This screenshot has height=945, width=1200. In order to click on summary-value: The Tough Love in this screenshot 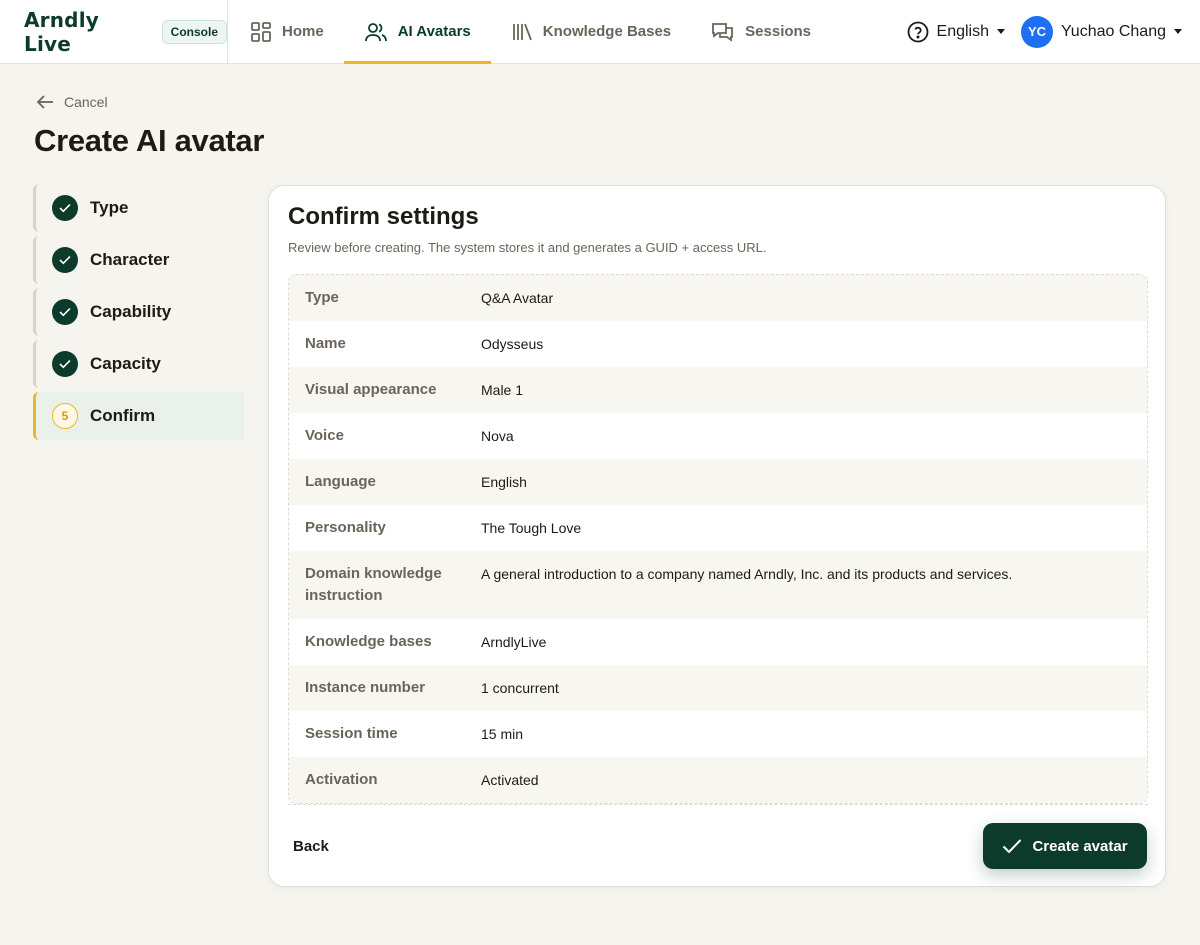, I will do `click(531, 528)`.